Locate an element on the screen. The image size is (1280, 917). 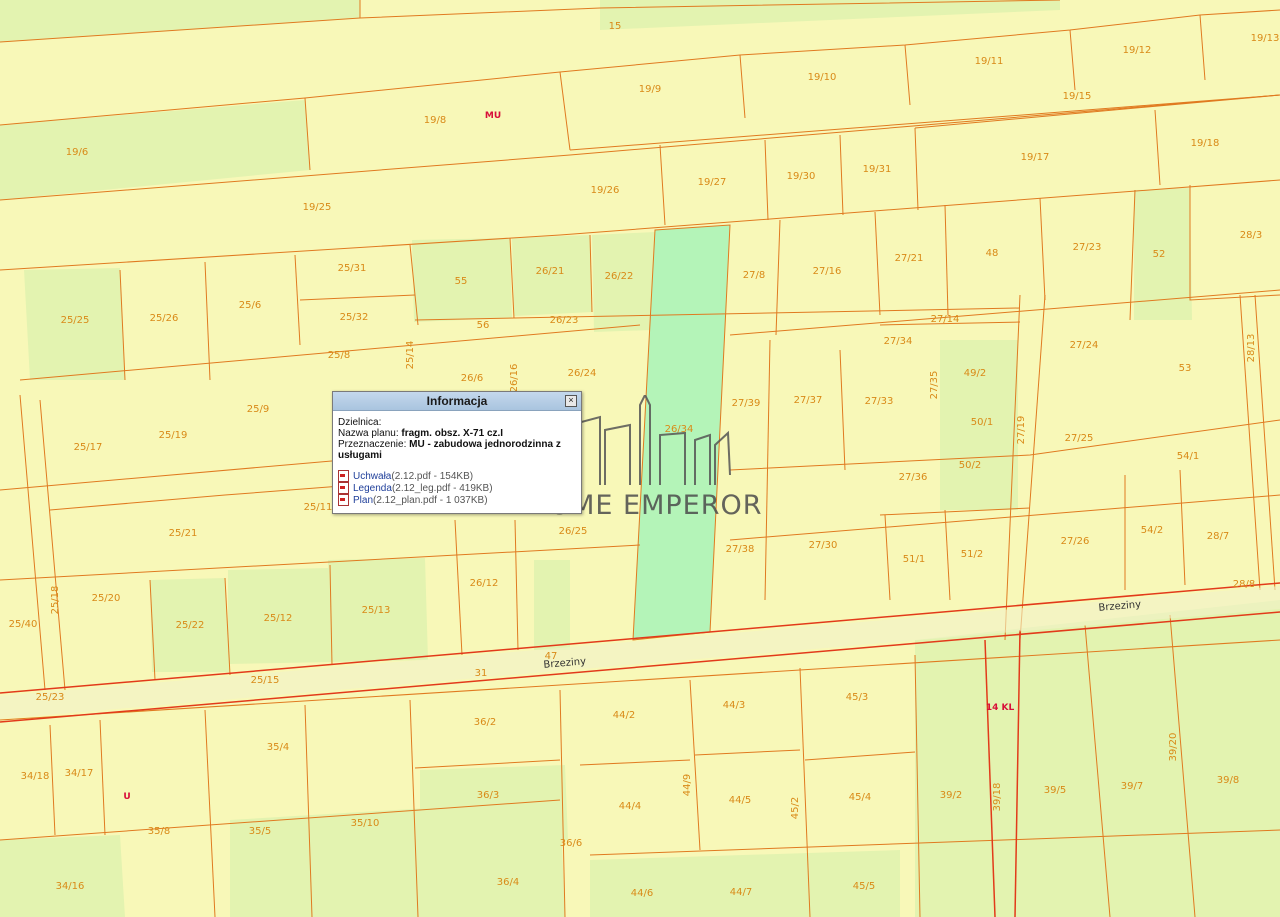
district-row: Dzielnica: is located at coordinates (456, 422).